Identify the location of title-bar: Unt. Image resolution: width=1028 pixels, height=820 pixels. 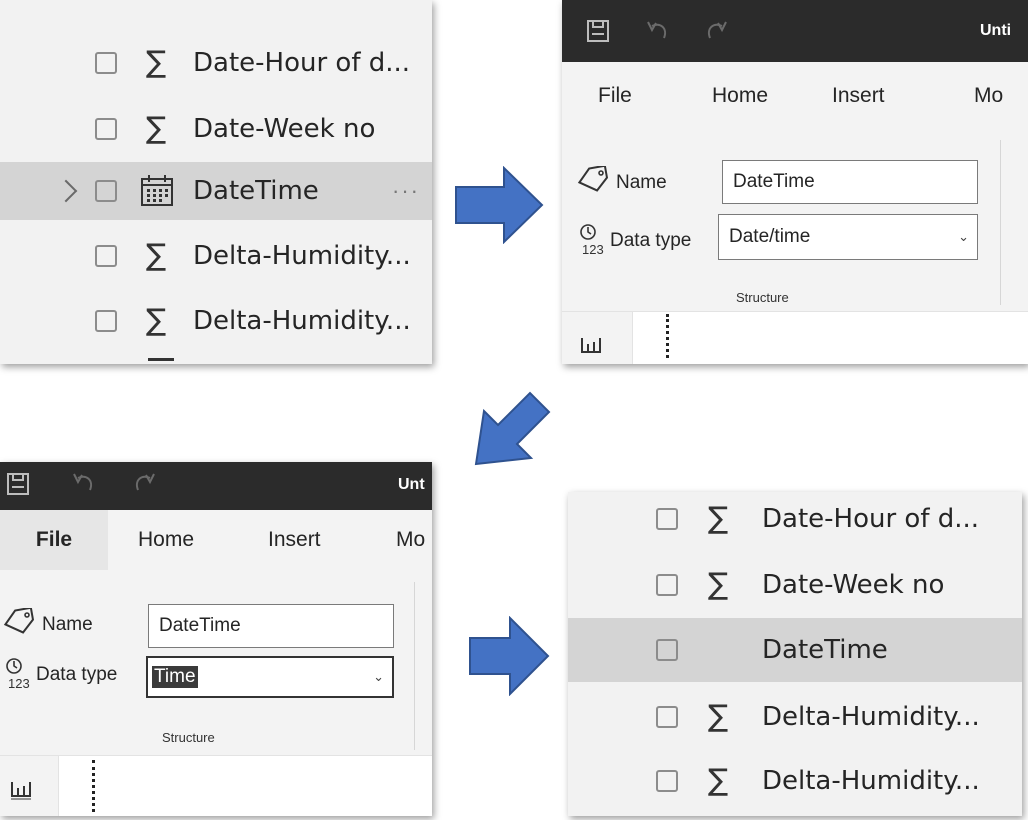
(216, 486).